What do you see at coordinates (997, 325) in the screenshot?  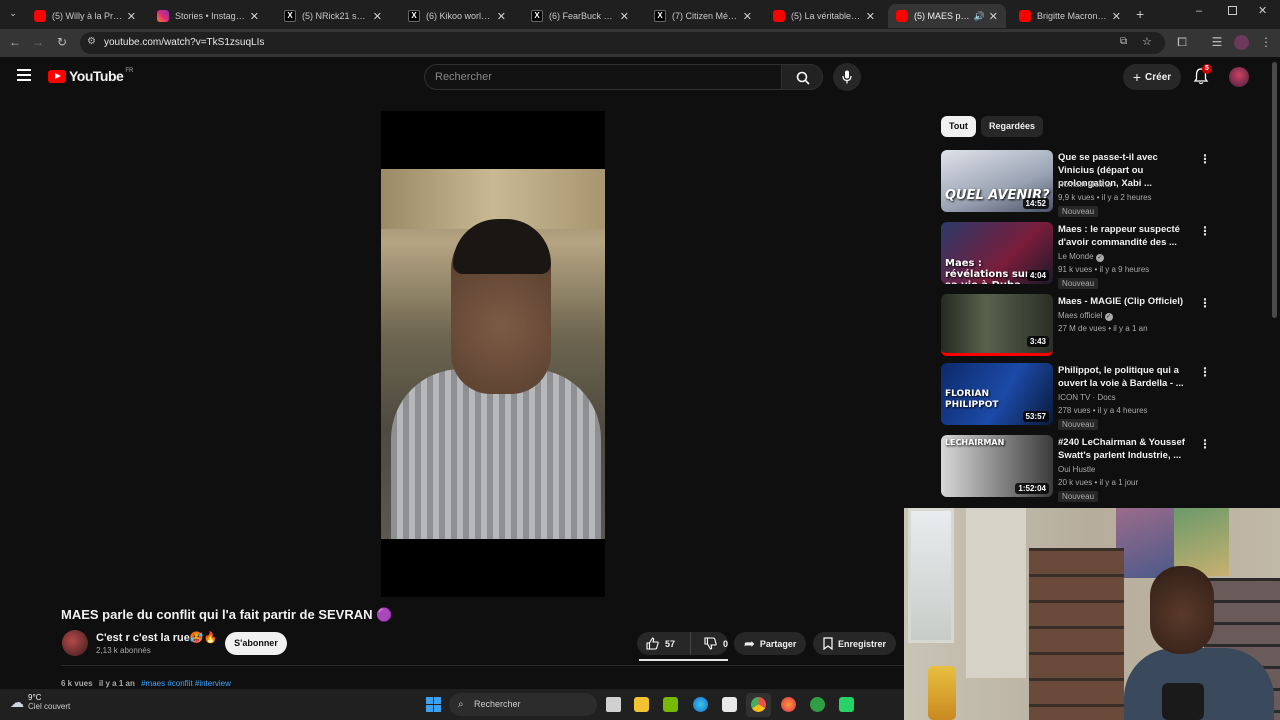 I see `video-thumbnail: 3:43` at bounding box center [997, 325].